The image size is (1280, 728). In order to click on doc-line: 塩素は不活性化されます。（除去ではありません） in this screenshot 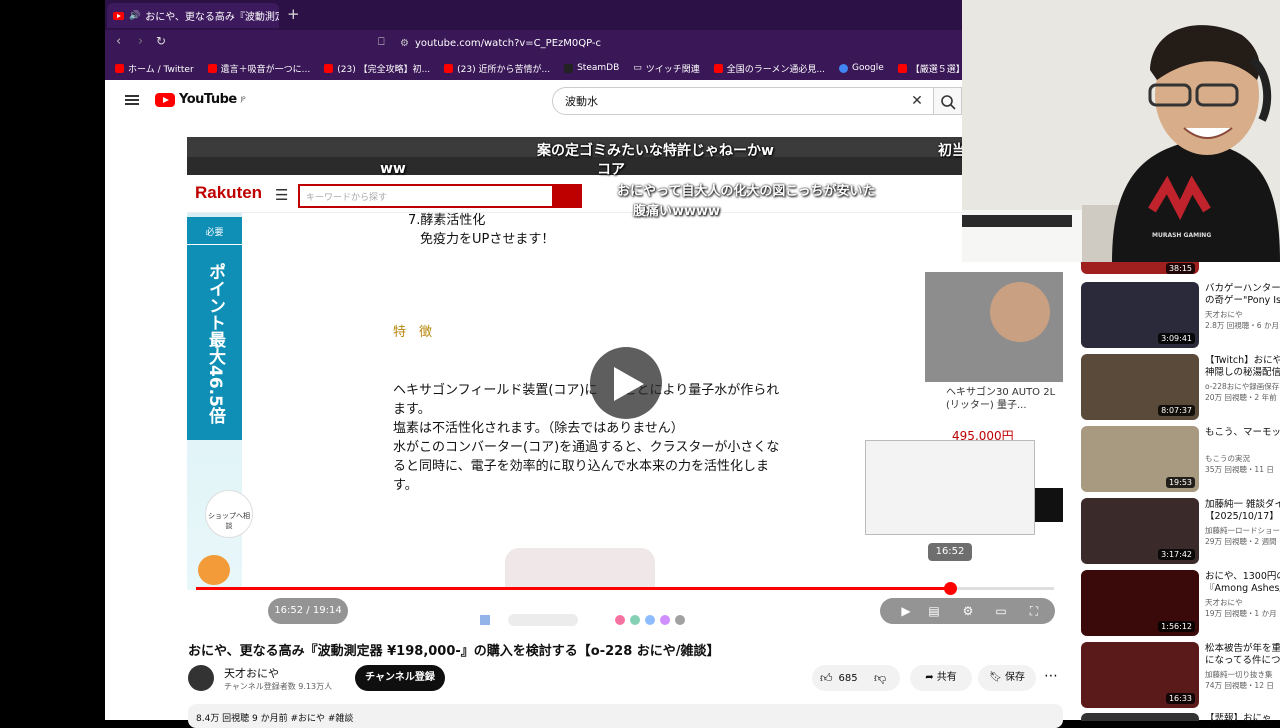, I will do `click(538, 428)`.